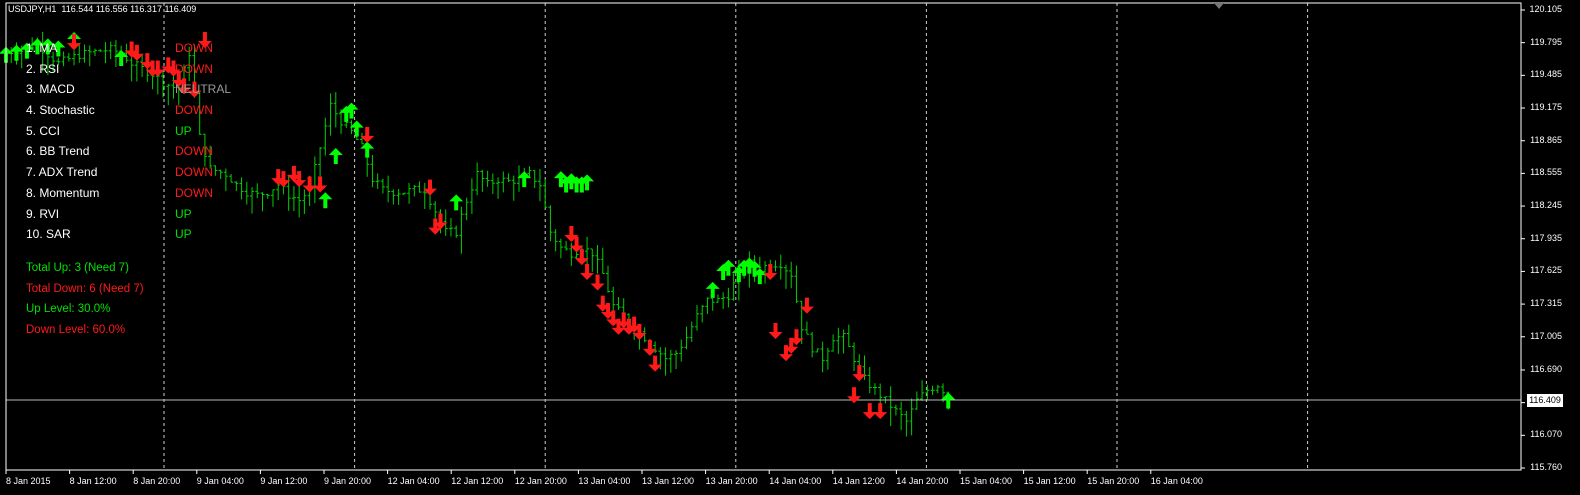 Image resolution: width=1580 pixels, height=495 pixels. I want to click on time-tick-label: 14 Jan 20:00, so click(922, 481).